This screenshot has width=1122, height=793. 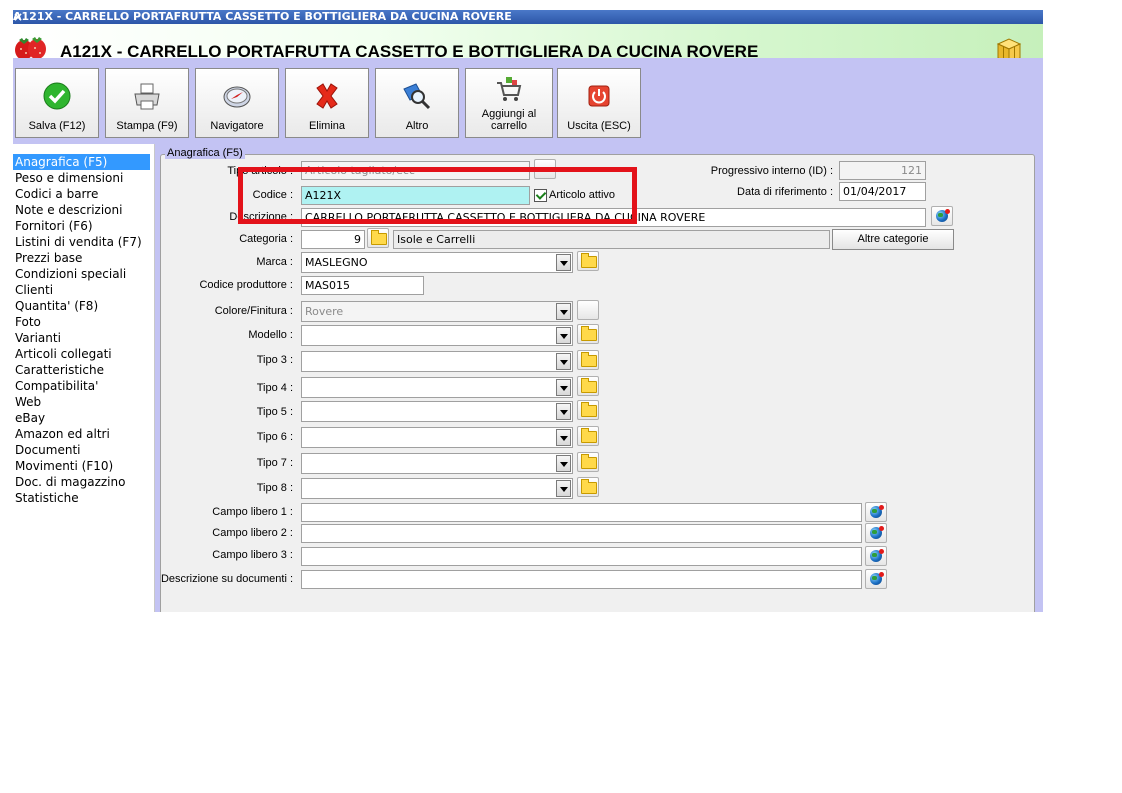 What do you see at coordinates (882, 170) in the screenshot?
I see `progressivo-field: 121` at bounding box center [882, 170].